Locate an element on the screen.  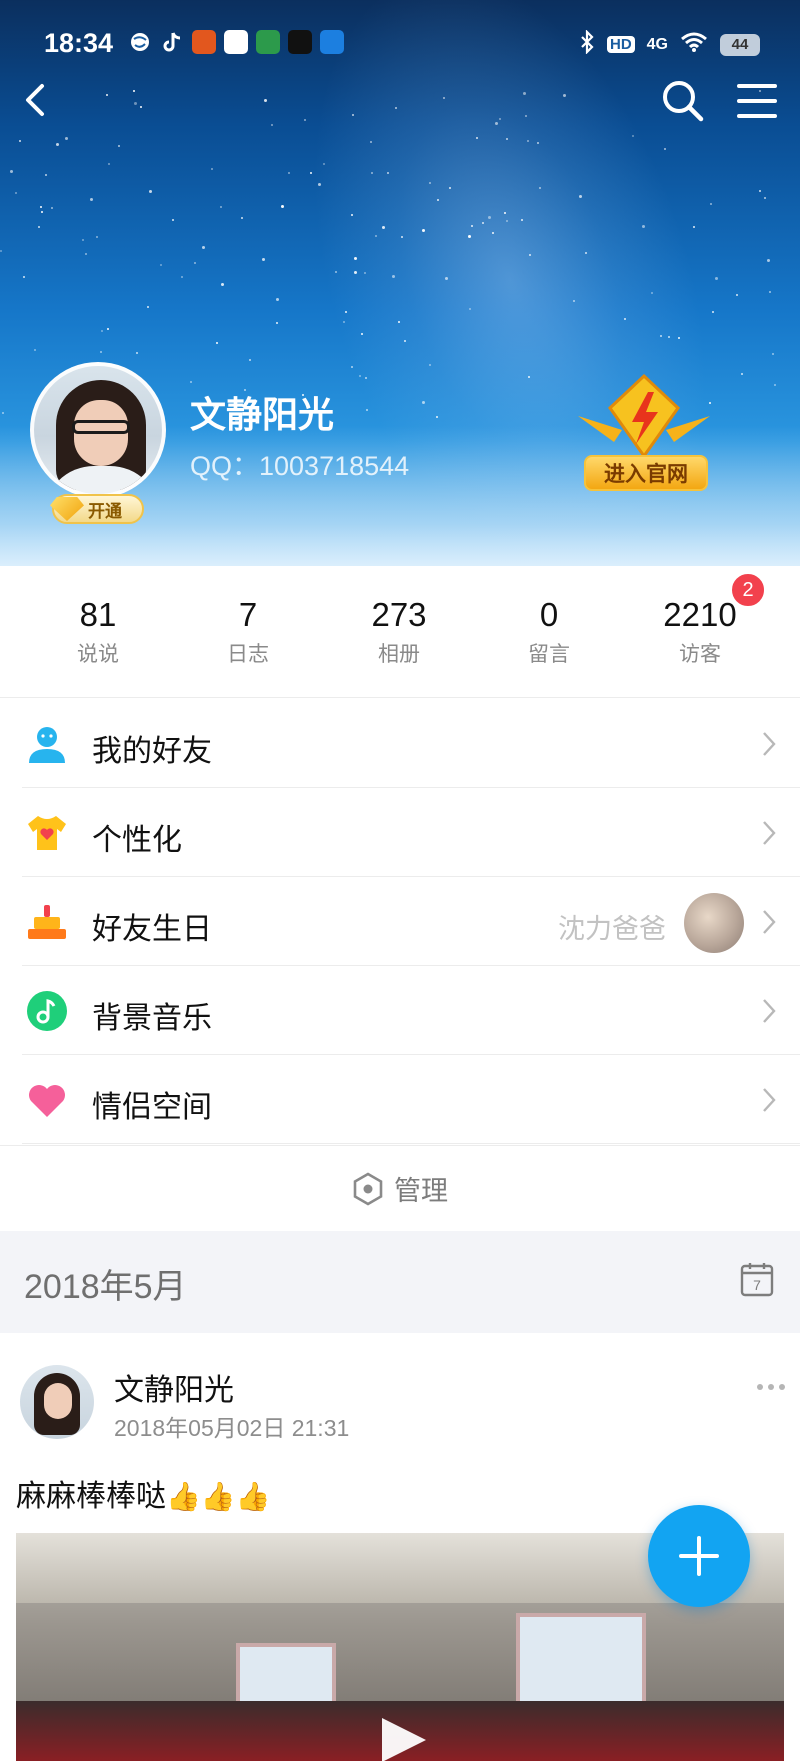
menu-item-friends: 我的好友 is located at coordinates (400, 743).